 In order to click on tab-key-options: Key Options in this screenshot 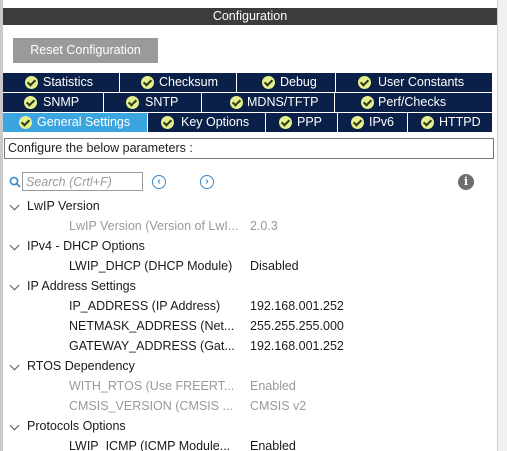, I will do `click(207, 122)`.